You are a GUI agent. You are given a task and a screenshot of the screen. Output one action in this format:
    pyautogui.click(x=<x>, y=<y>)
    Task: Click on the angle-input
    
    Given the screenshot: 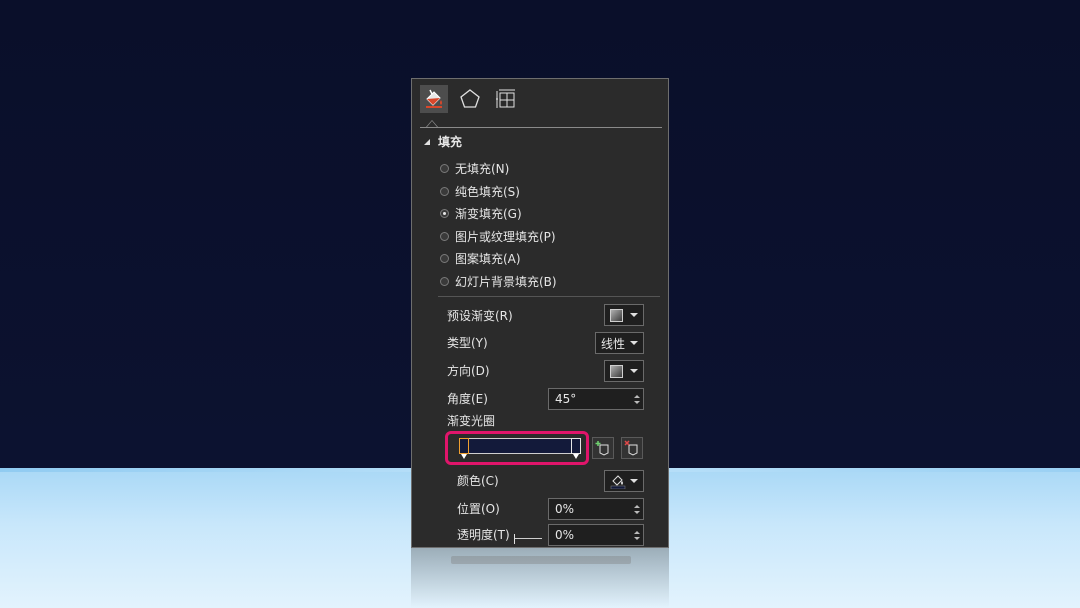 What is the action you would take?
    pyautogui.click(x=590, y=399)
    